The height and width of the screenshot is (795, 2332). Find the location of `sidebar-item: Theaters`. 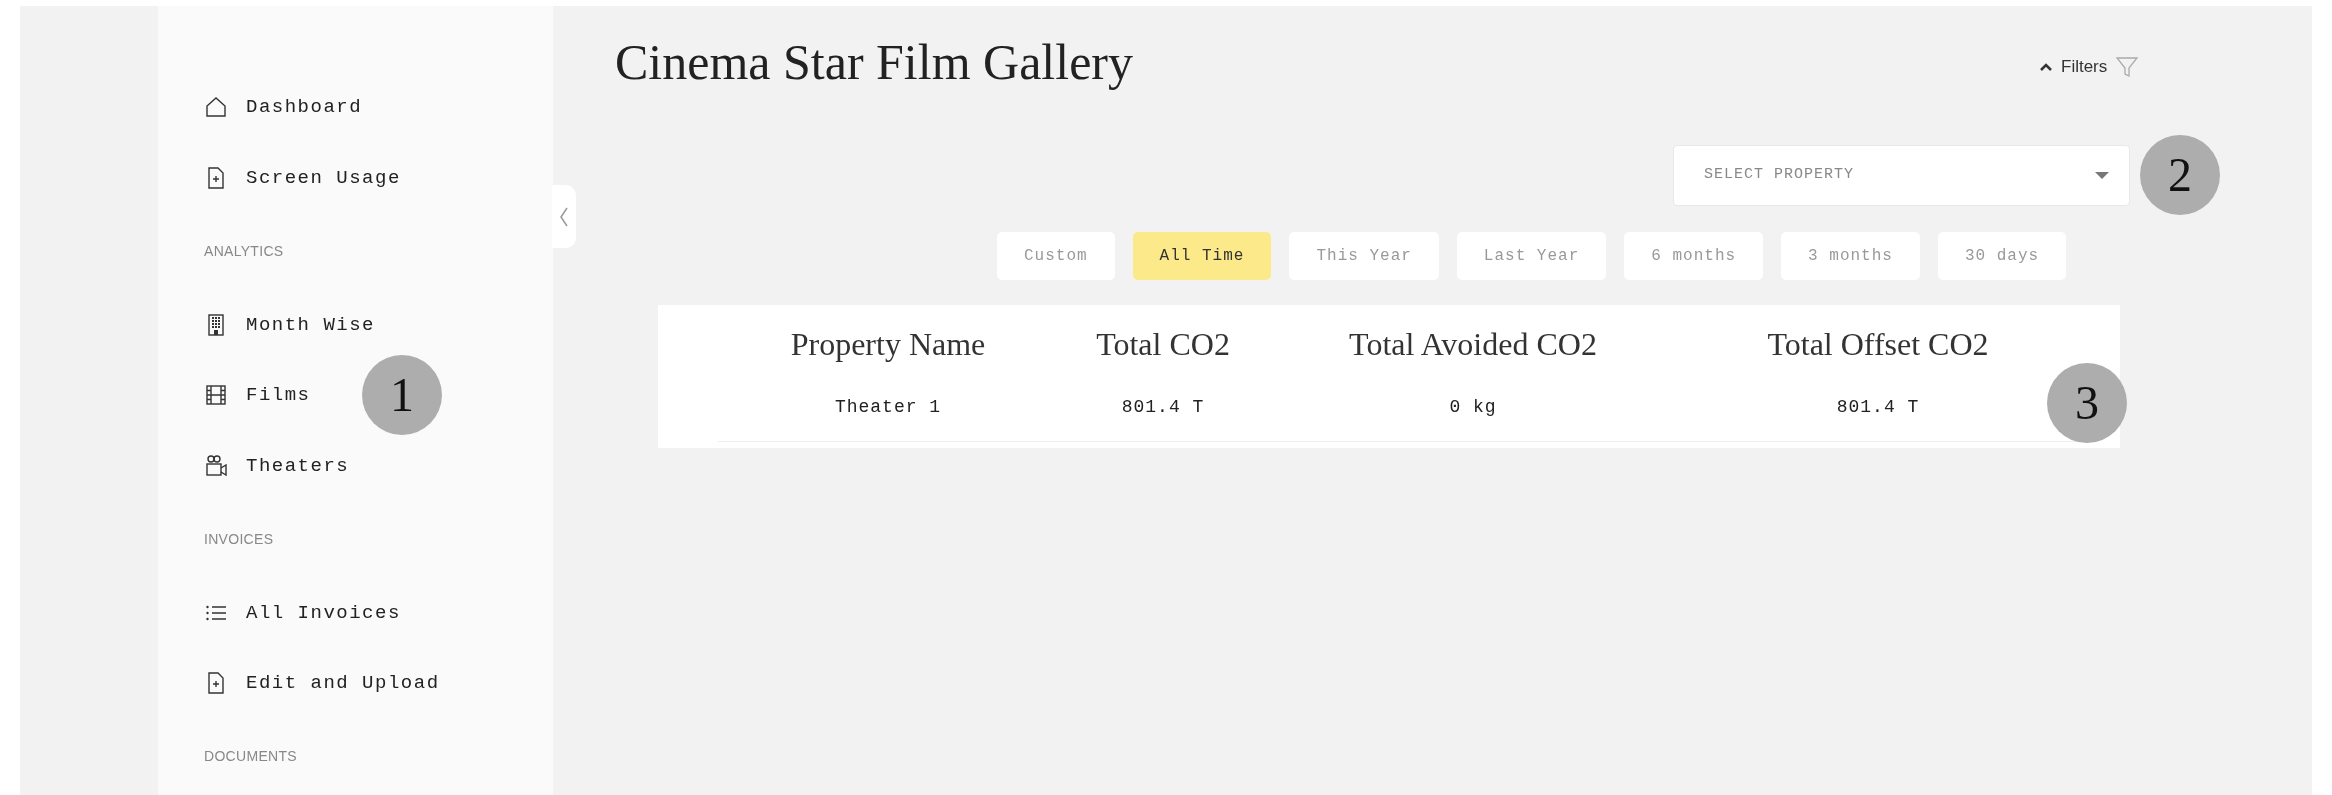

sidebar-item: Theaters is located at coordinates (277, 466).